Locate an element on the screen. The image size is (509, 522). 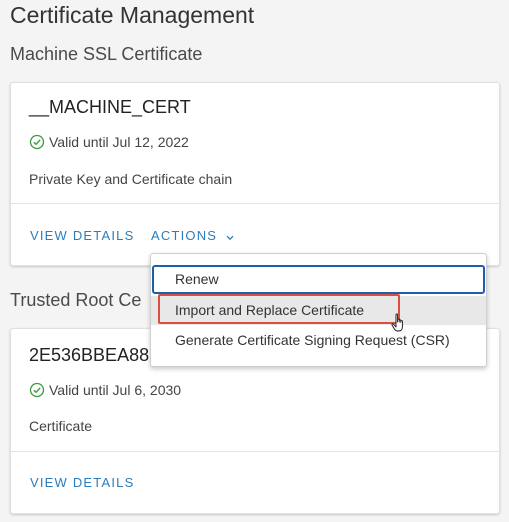
validity-text: Valid until Jul 12, 2022 is located at coordinates (119, 142).